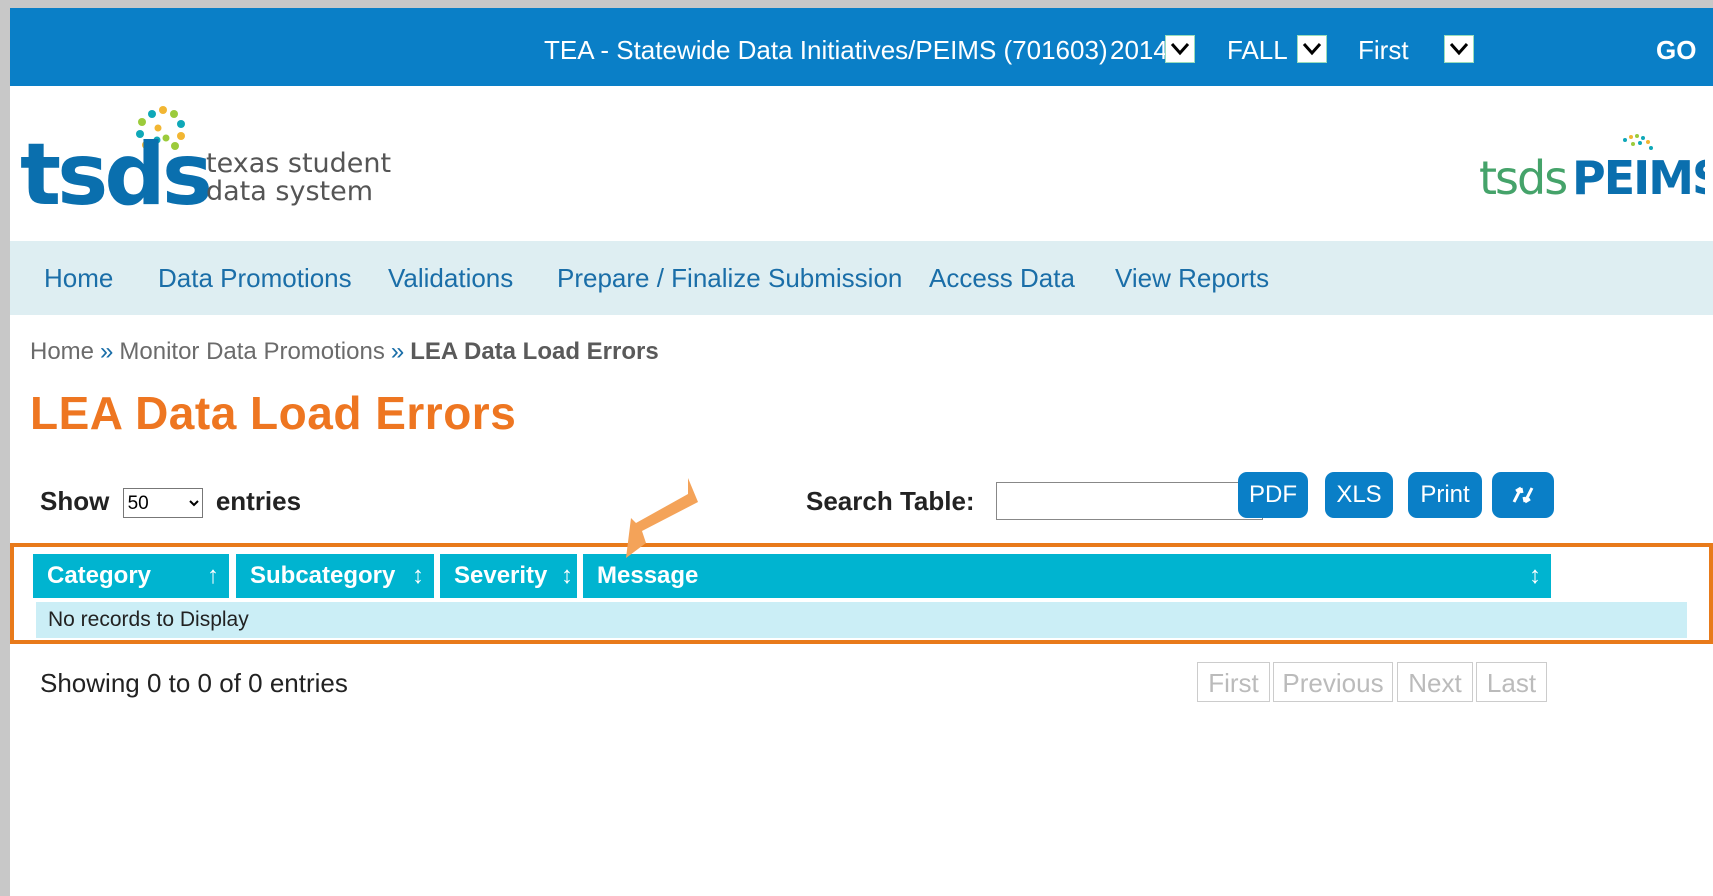 The height and width of the screenshot is (896, 1713). What do you see at coordinates (1233, 682) in the screenshot?
I see `pager-first: First` at bounding box center [1233, 682].